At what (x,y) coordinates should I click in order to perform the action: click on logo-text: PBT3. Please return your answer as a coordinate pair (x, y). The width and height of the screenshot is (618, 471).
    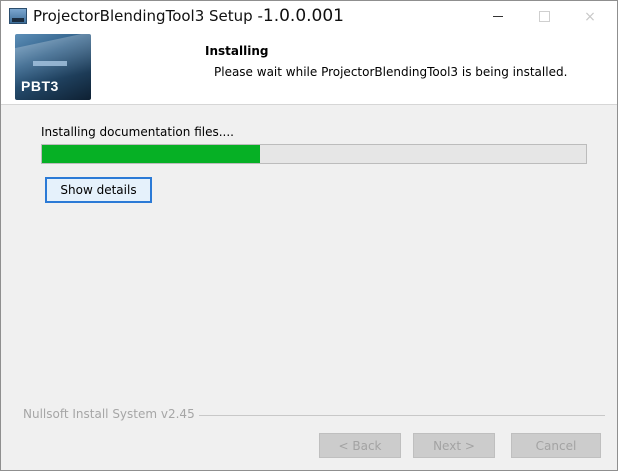
    Looking at the image, I should click on (40, 86).